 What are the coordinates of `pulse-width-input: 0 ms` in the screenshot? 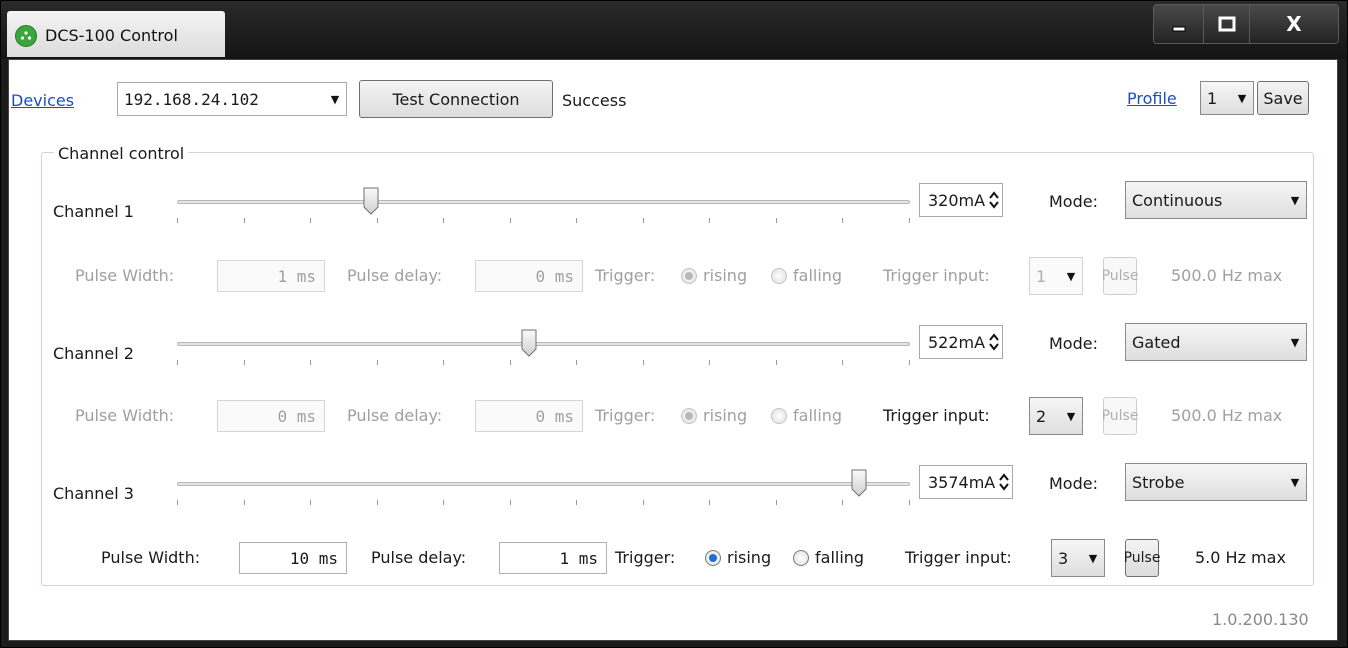 It's located at (271, 416).